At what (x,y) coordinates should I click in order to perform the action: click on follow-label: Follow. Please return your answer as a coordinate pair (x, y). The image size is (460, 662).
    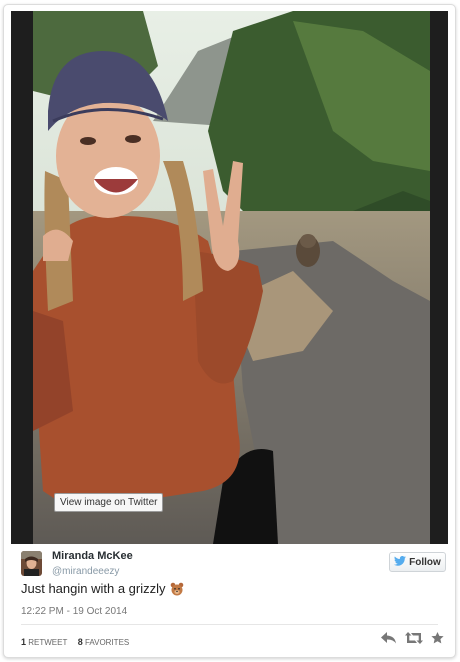
    Looking at the image, I should click on (425, 562).